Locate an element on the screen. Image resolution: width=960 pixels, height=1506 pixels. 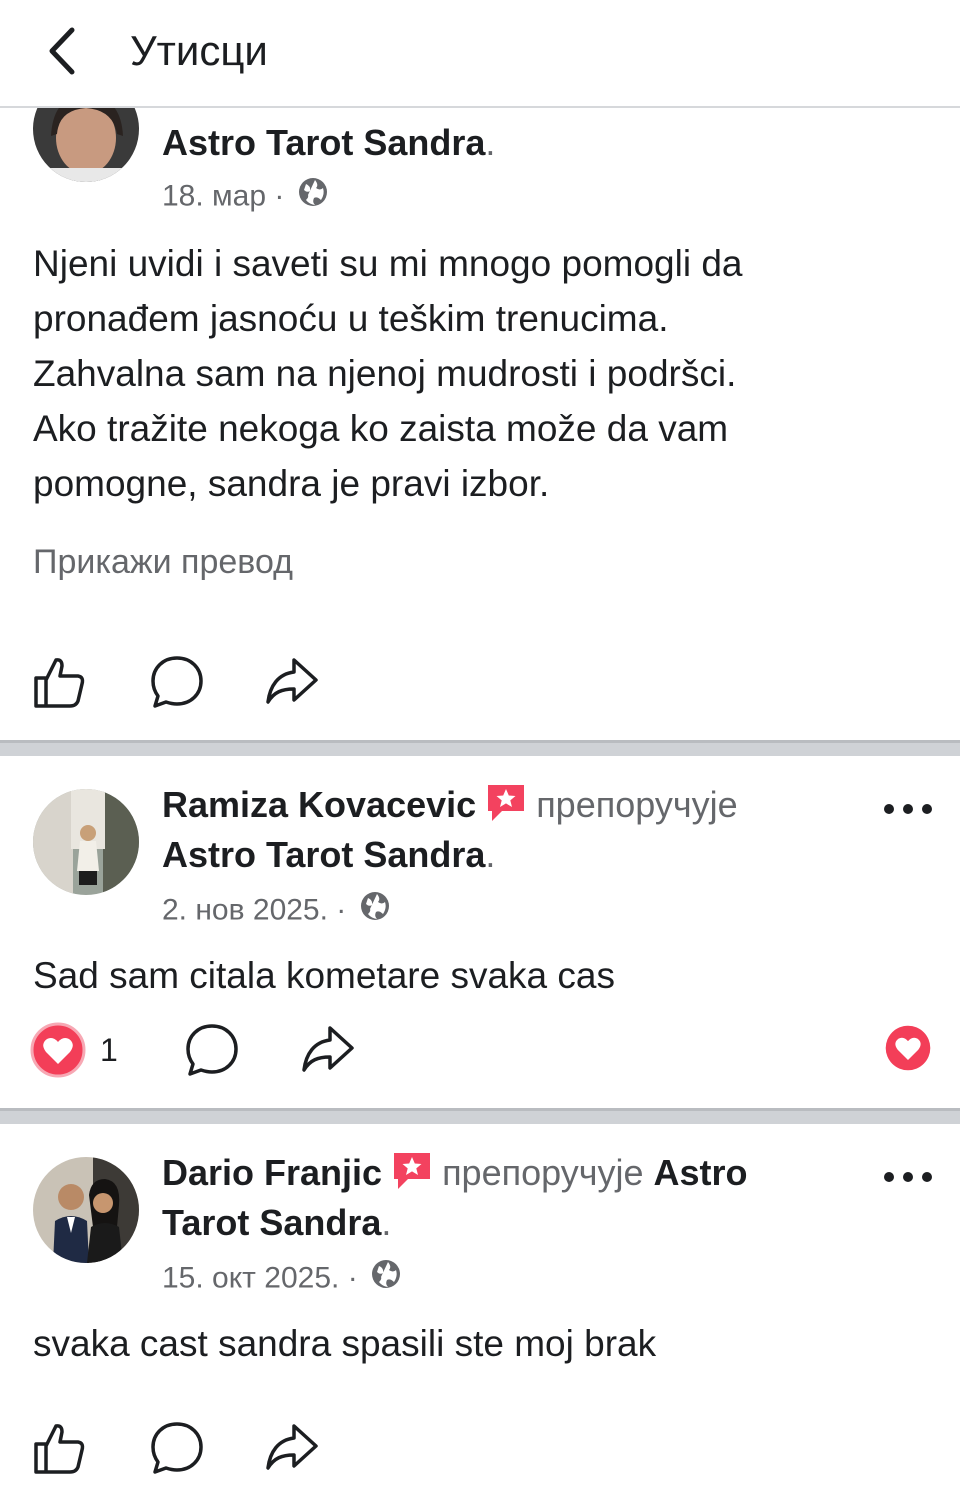
review-header-line: Dario Franjic препоручује Astro is located at coordinates (455, 1176).